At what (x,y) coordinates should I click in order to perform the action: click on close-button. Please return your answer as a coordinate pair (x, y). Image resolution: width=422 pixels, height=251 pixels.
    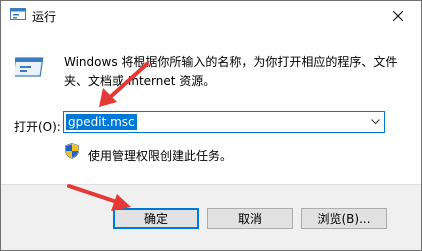
    Looking at the image, I should click on (398, 16).